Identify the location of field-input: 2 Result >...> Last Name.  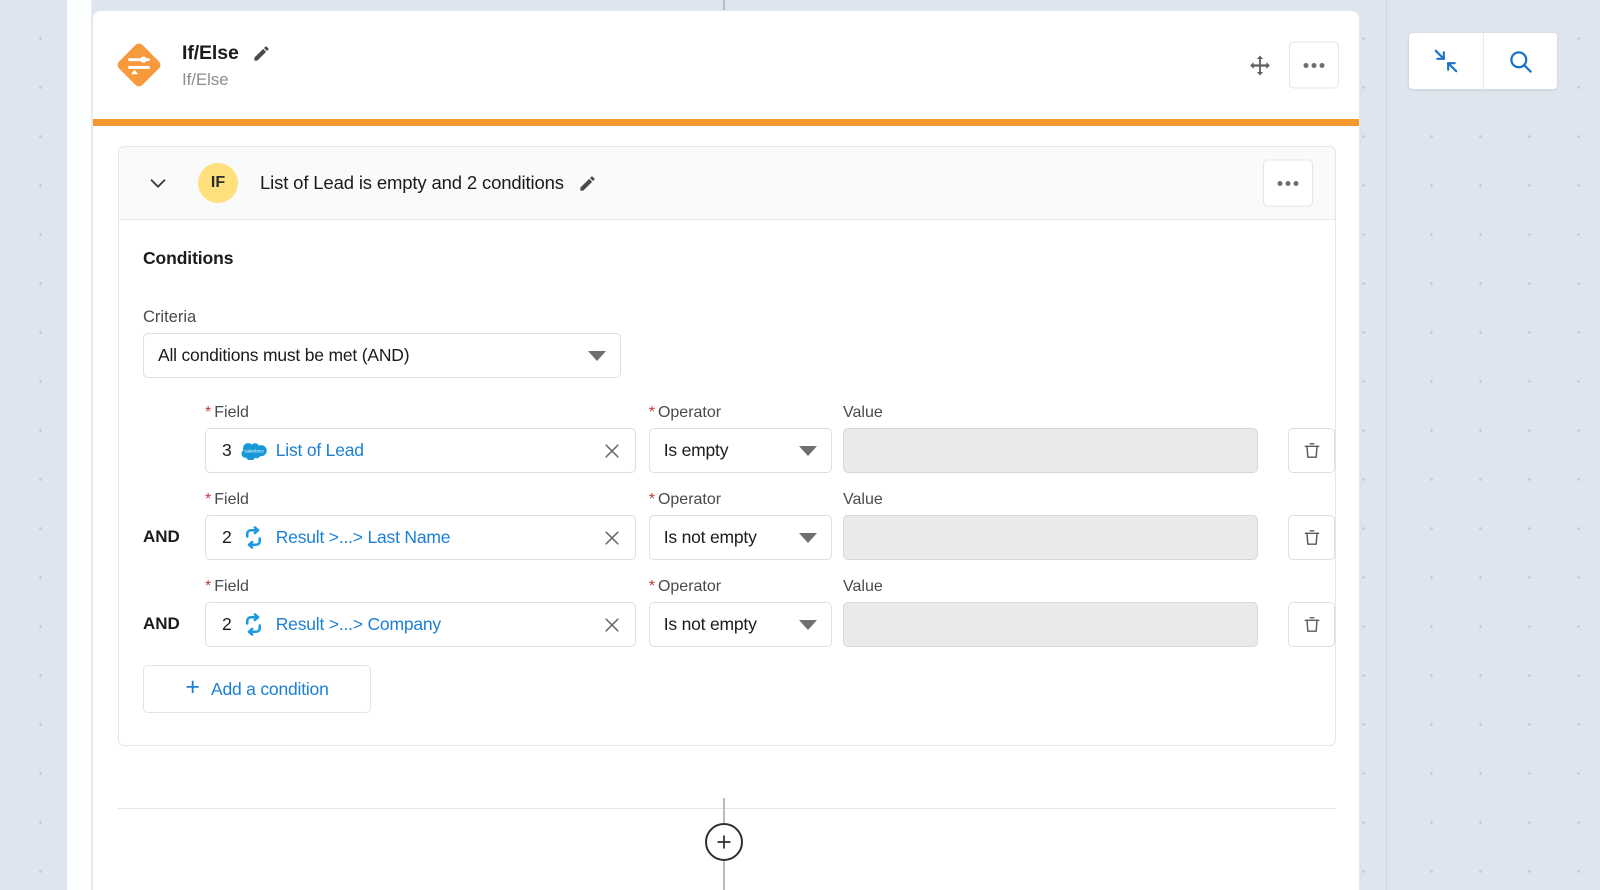
(420, 537).